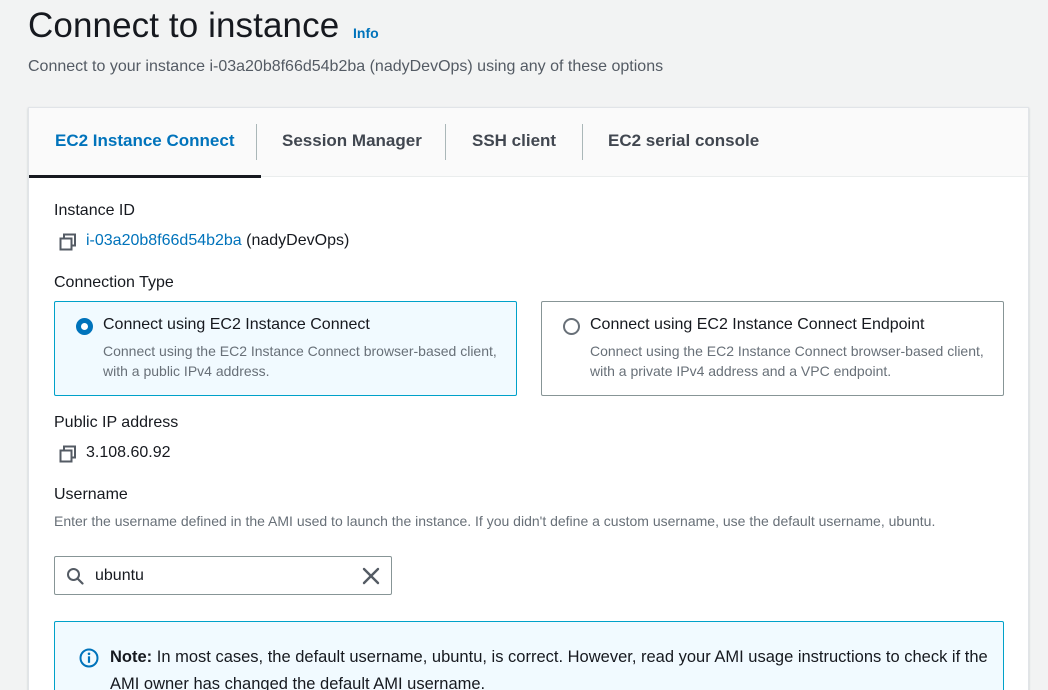  I want to click on tab-ec2-instance-connect: EC2 Instance Connect, so click(145, 143).